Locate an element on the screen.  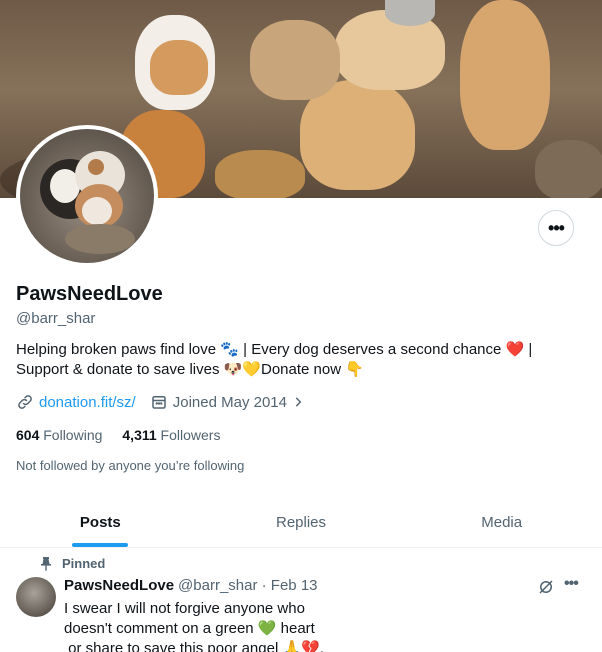
more-options-button: ••• is located at coordinates (556, 228).